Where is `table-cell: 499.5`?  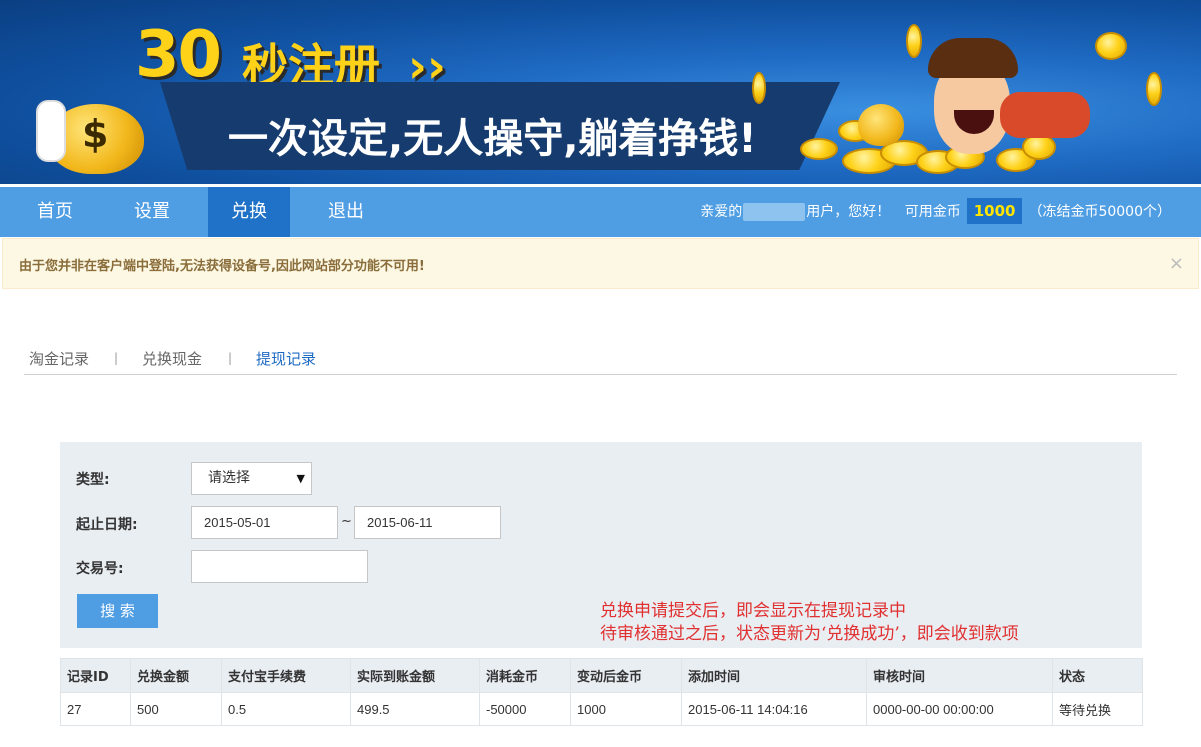 table-cell: 499.5 is located at coordinates (415, 709).